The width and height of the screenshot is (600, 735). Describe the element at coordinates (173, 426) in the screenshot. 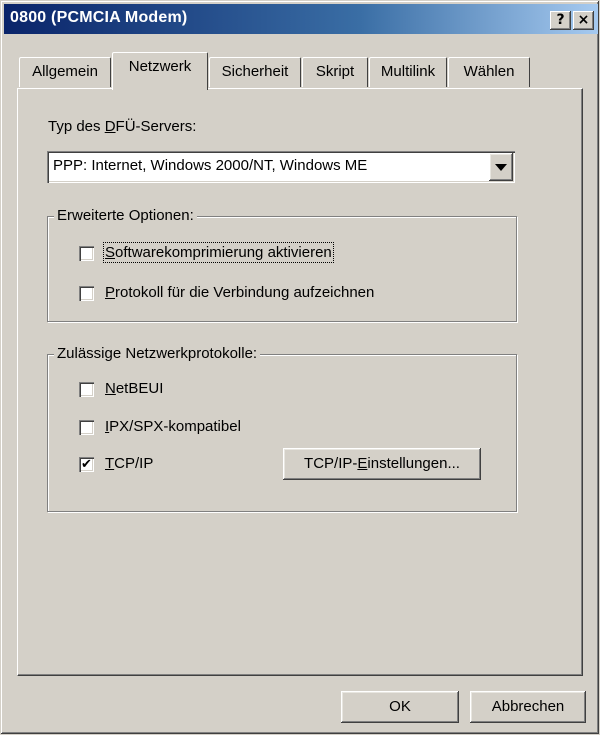

I see `ipx-spx-label: IPX/SPX-kompatibel` at that location.